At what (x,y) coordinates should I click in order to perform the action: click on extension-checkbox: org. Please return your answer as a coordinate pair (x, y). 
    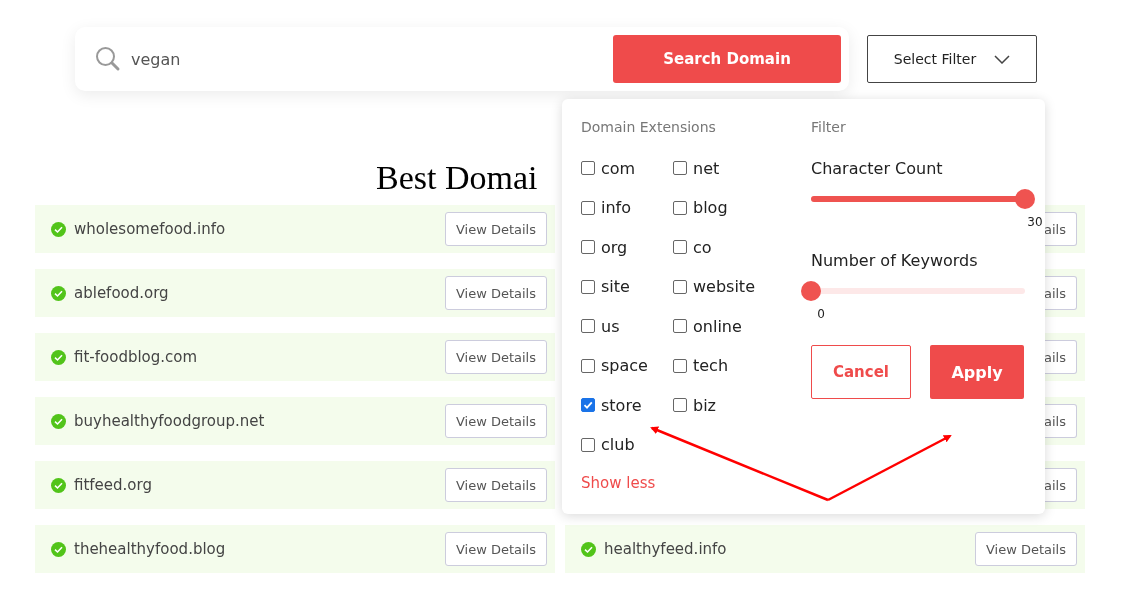
    Looking at the image, I should click on (604, 247).